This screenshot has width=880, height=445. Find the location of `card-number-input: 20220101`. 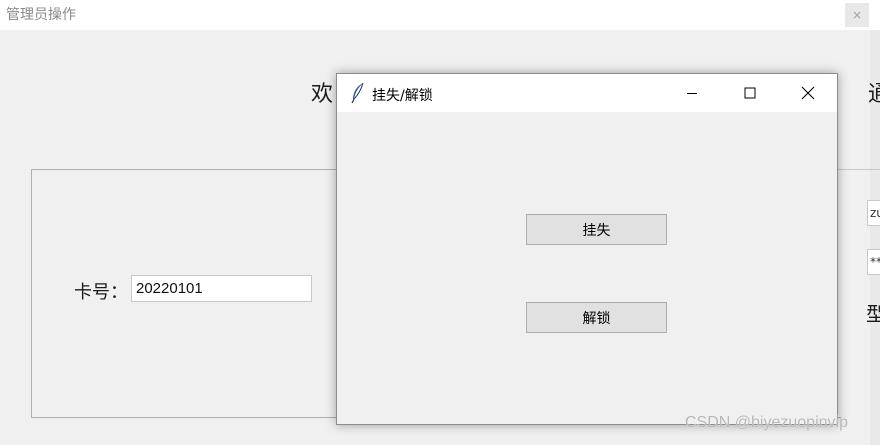

card-number-input: 20220101 is located at coordinates (221, 288).